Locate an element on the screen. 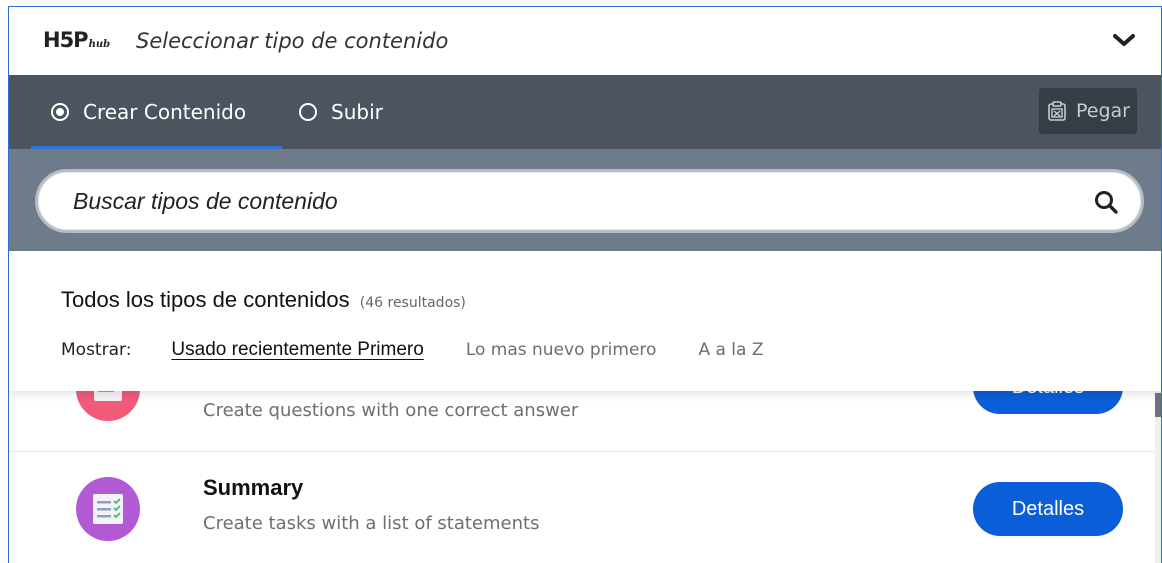 This screenshot has height=563, width=1162. radio-selected-icon is located at coordinates (60, 112).